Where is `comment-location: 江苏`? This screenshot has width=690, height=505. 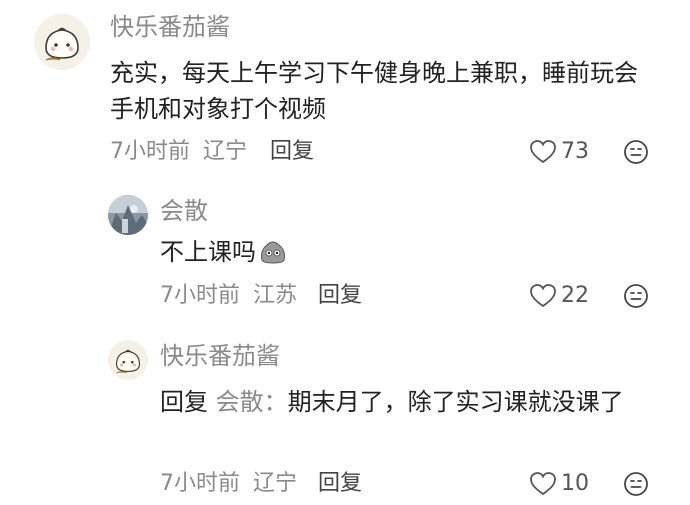 comment-location: 江苏 is located at coordinates (275, 295).